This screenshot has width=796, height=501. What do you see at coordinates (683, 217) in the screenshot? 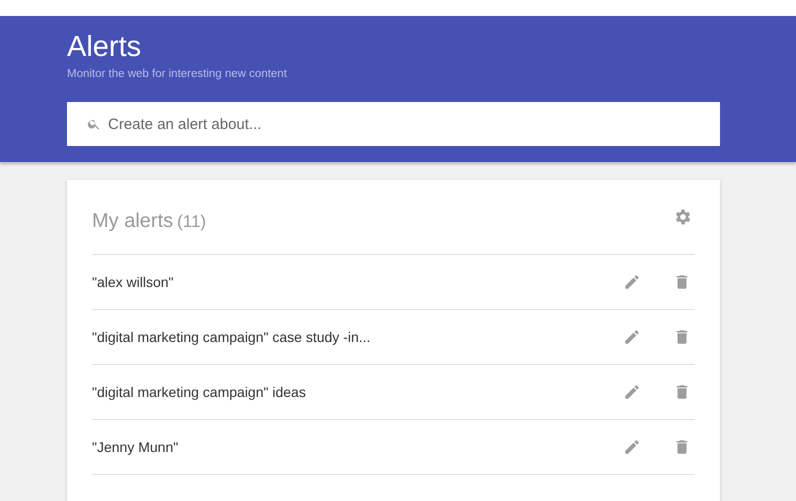
I see `settings-icon` at bounding box center [683, 217].